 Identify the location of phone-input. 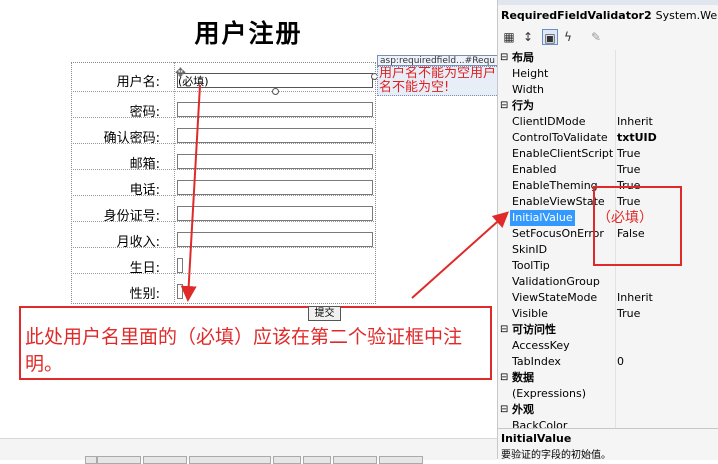
(275, 187).